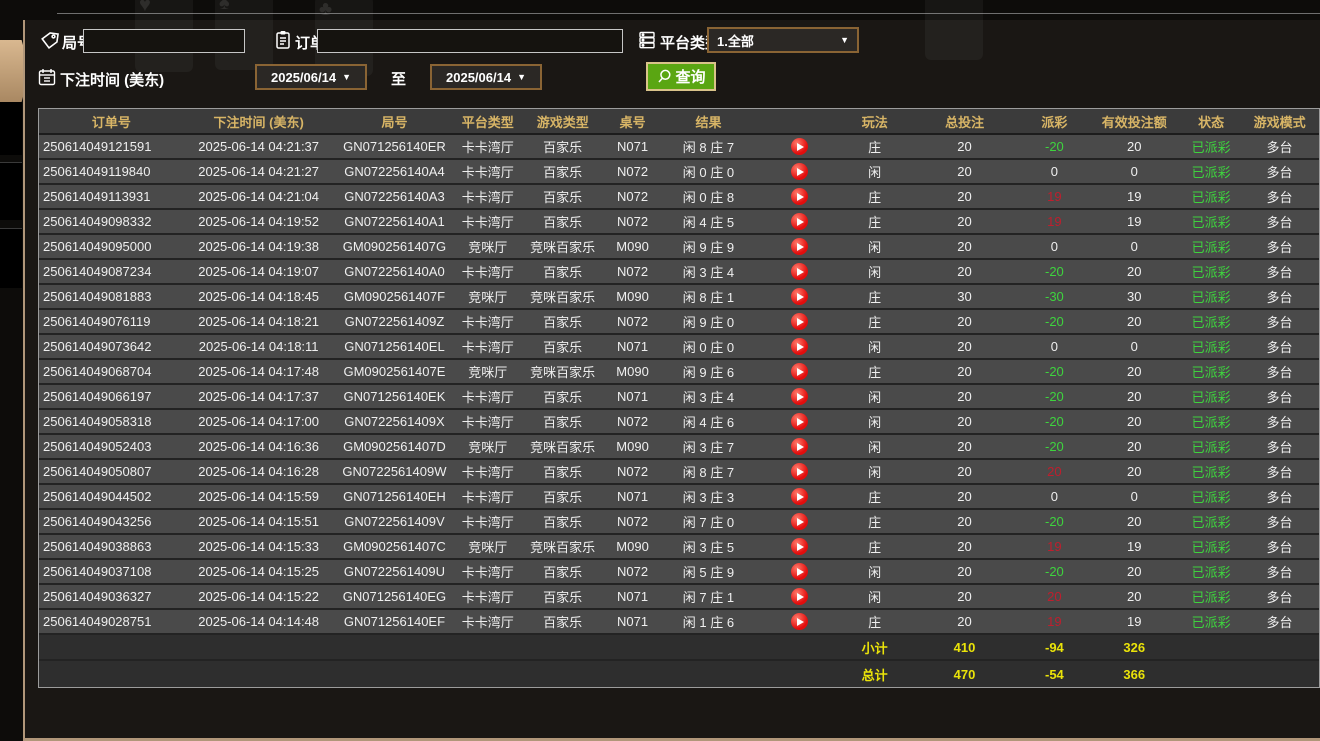 This screenshot has width=1320, height=741. I want to click on order-no-input, so click(470, 41).